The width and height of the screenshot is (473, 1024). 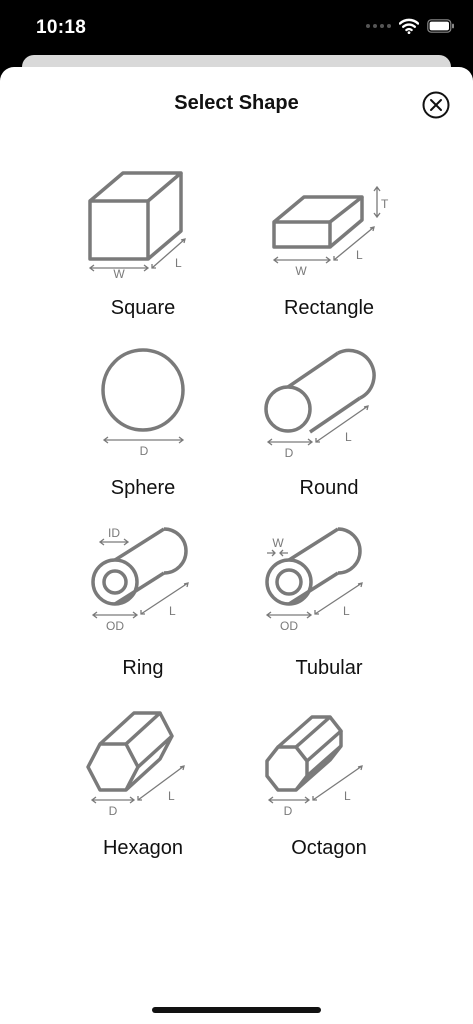 I want to click on shape-tile-hexagon: D L Hexagon, so click(x=143, y=797).